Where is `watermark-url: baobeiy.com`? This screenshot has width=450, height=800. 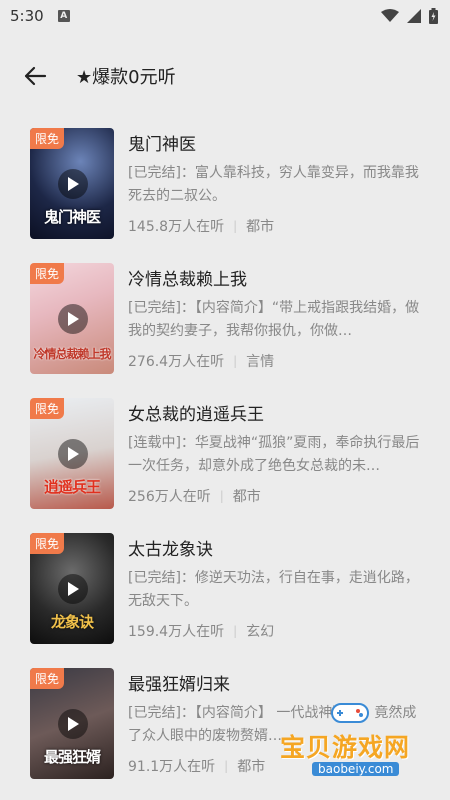
watermark-url: baobeiy.com is located at coordinates (356, 769).